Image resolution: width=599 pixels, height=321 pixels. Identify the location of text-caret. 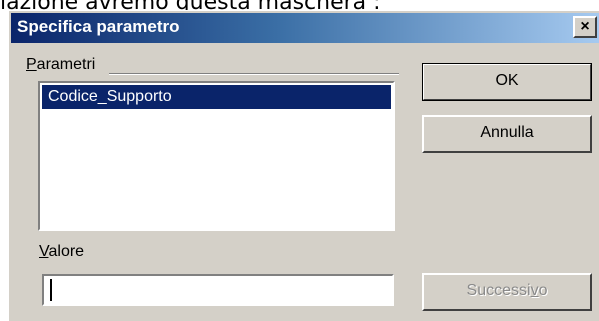
(51, 290).